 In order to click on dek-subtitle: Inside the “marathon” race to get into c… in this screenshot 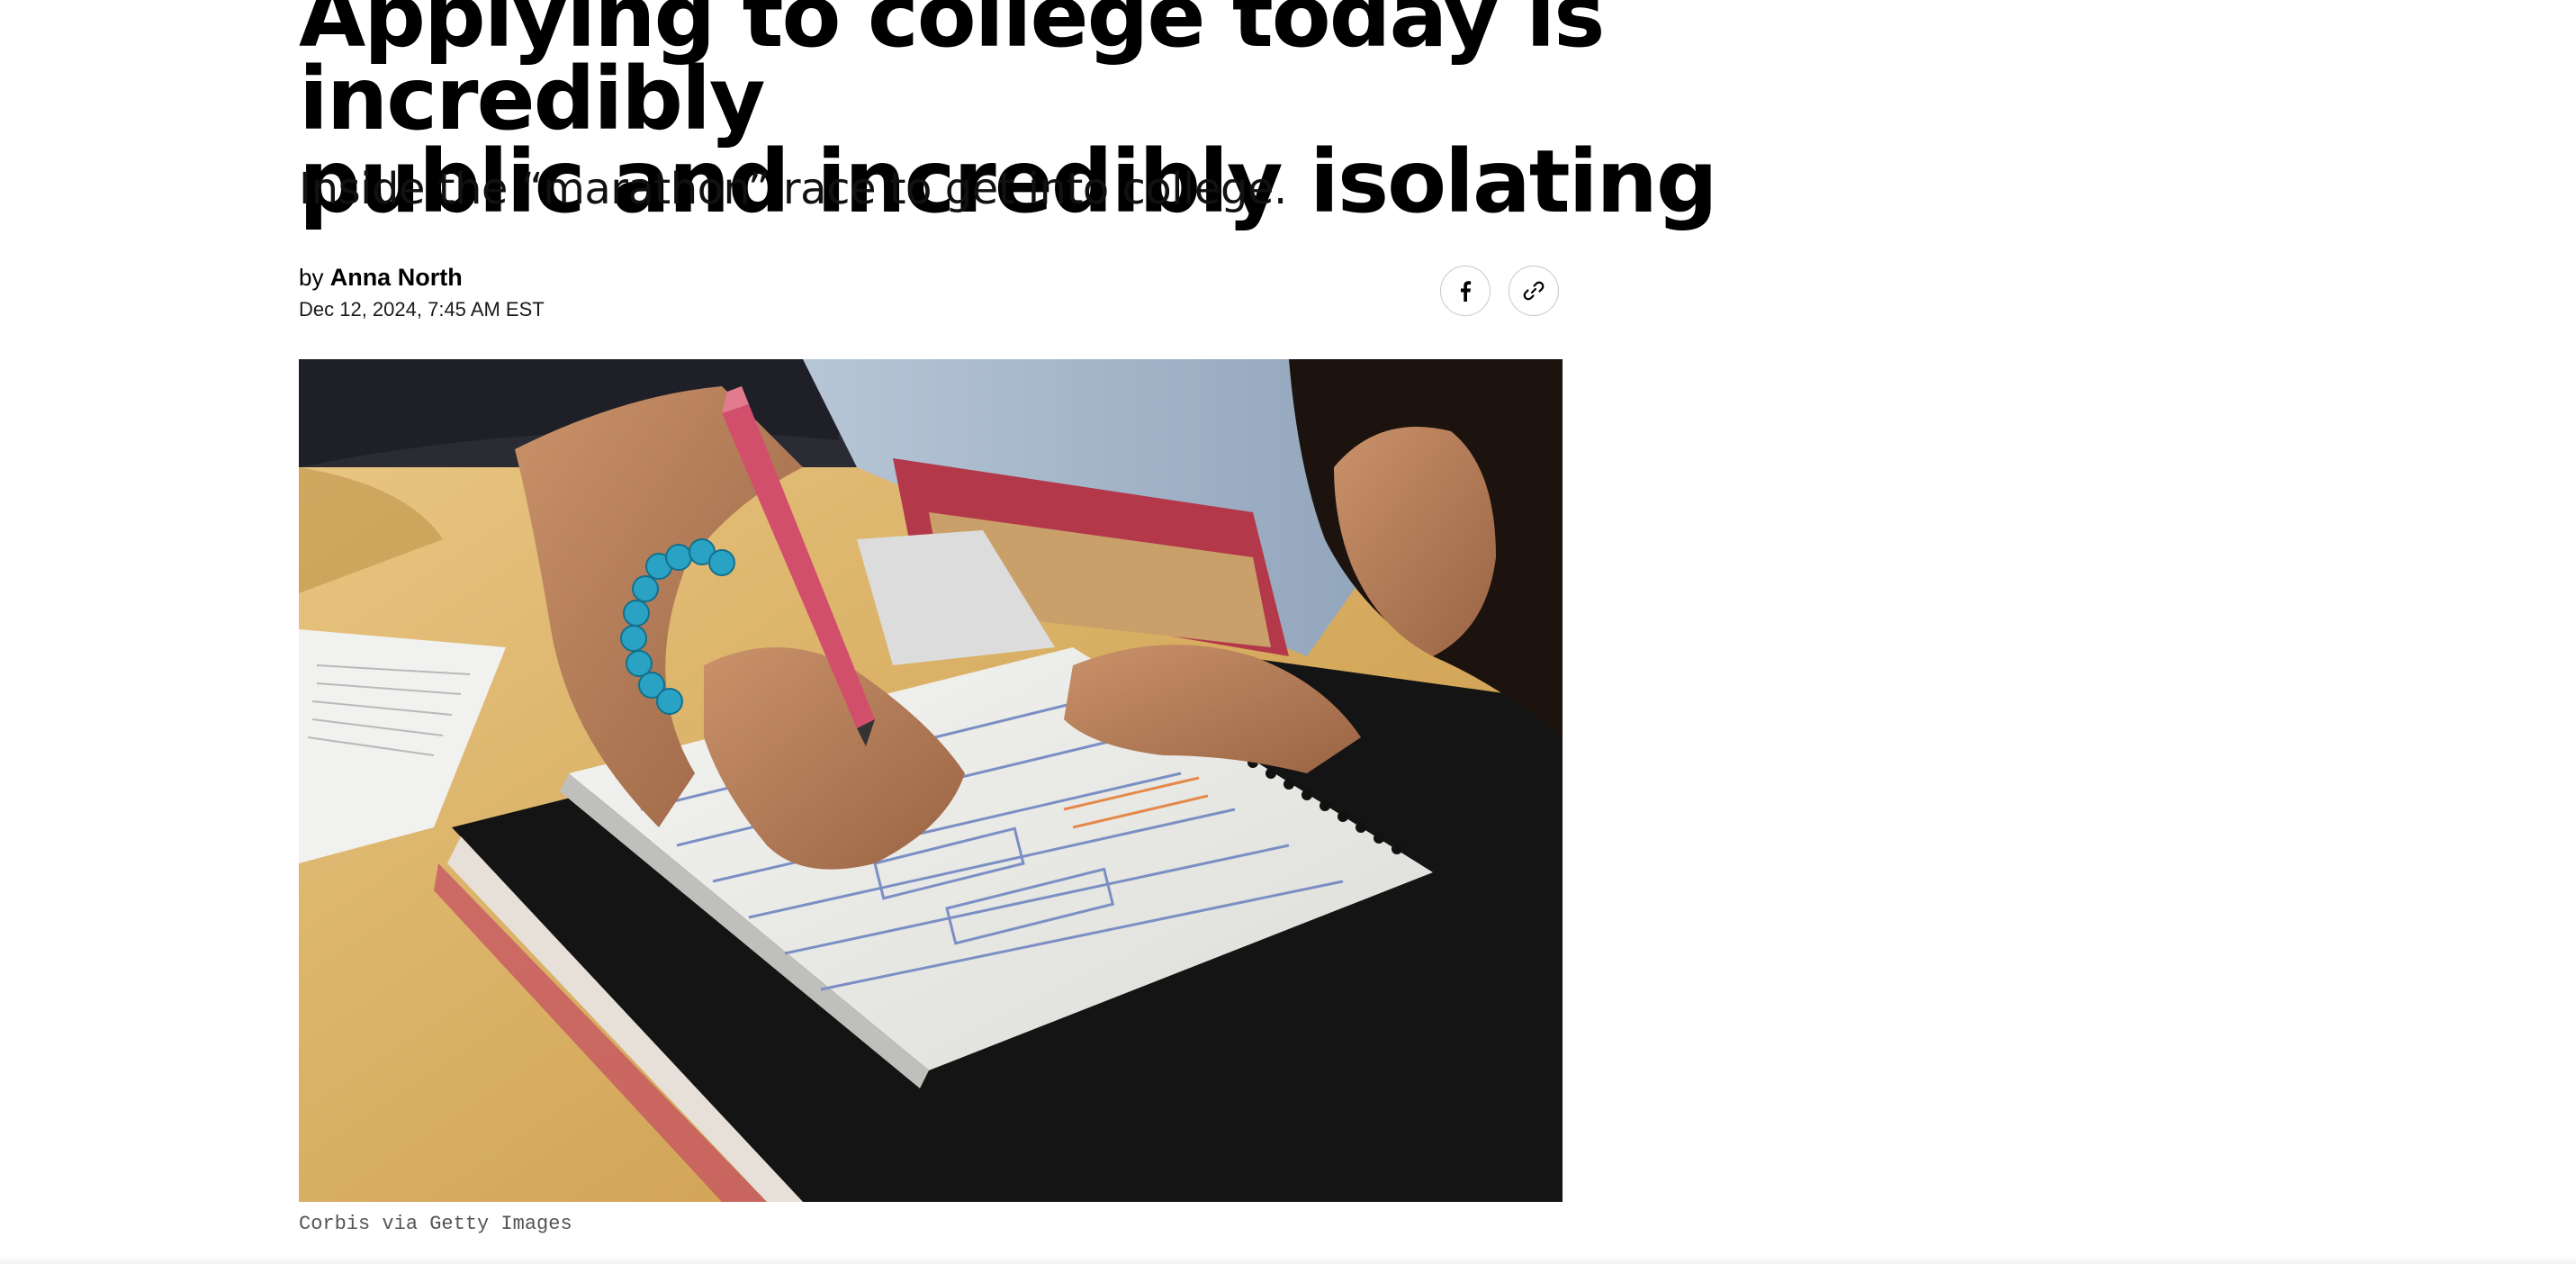, I will do `click(793, 189)`.